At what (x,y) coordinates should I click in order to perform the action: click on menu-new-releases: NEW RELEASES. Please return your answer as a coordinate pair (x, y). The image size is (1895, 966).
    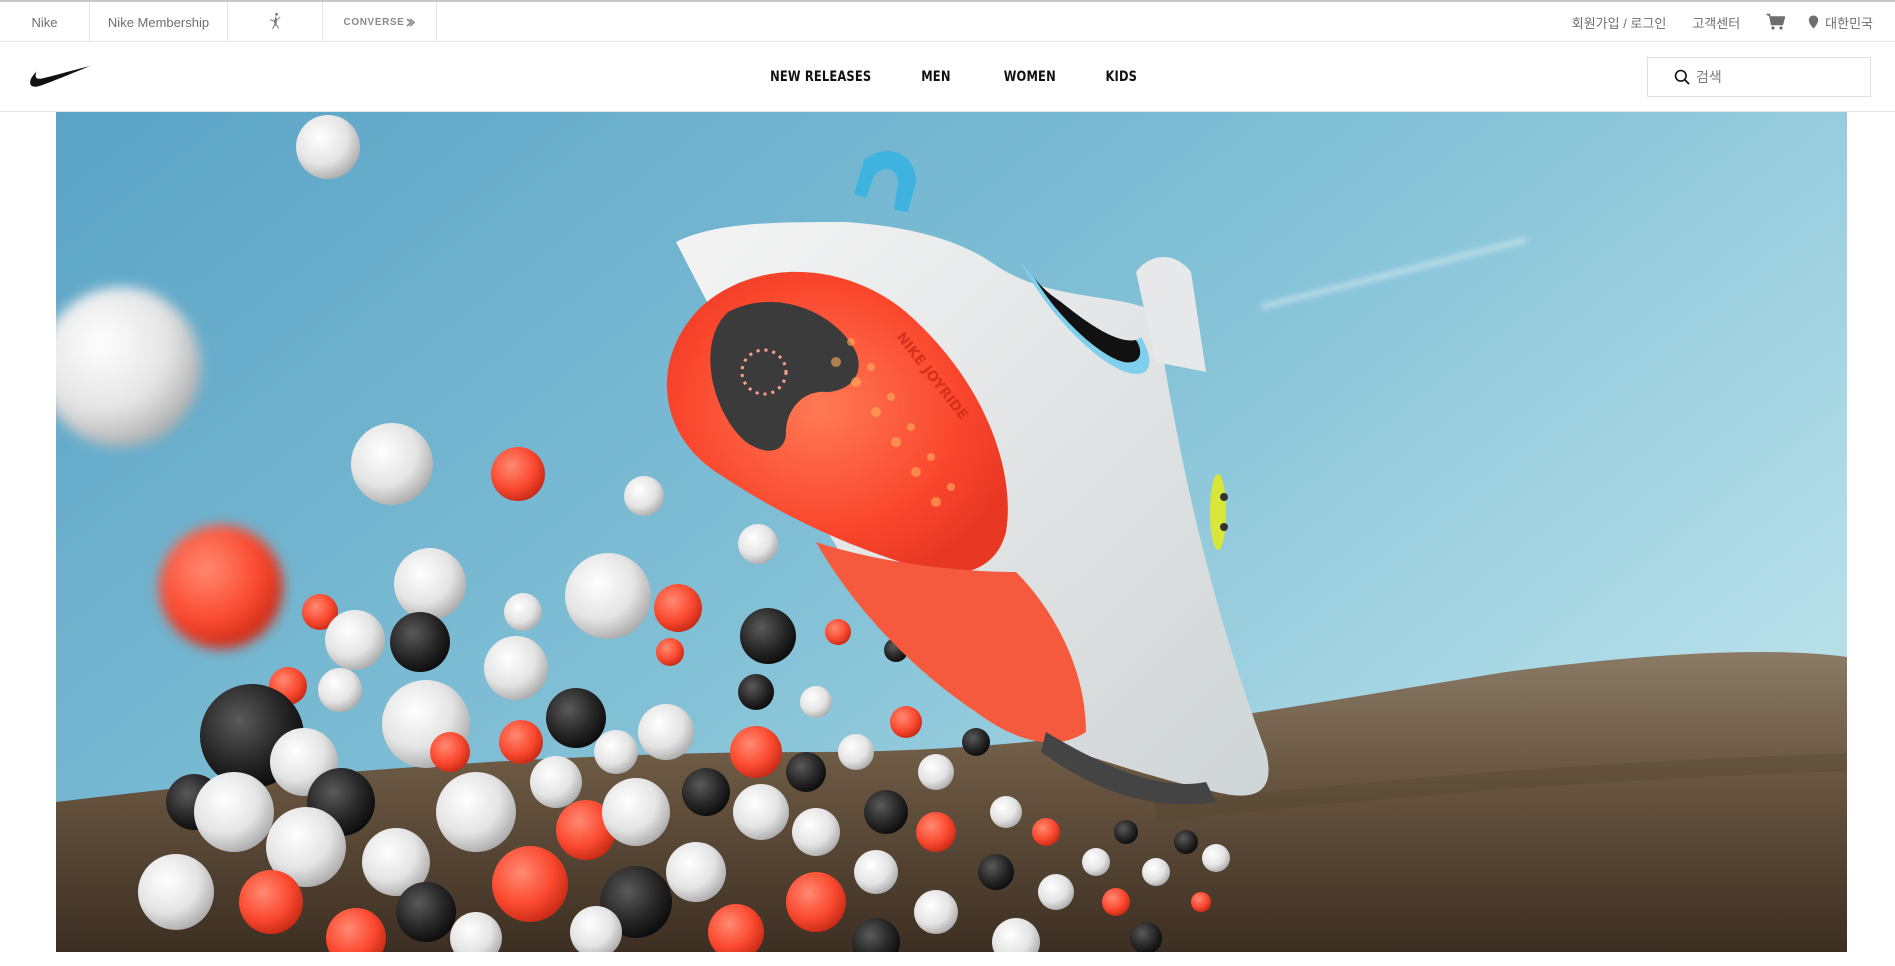
    Looking at the image, I should click on (820, 77).